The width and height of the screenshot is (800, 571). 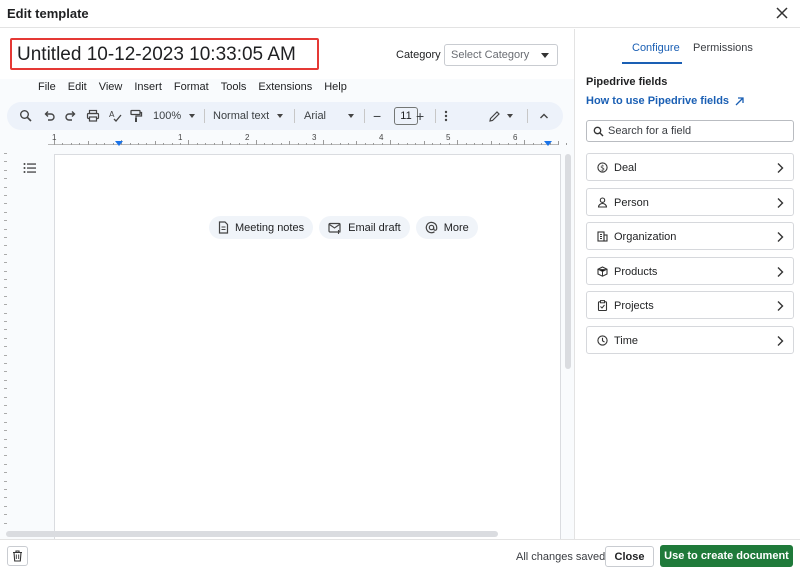 I want to click on person-icon, so click(x=602, y=202).